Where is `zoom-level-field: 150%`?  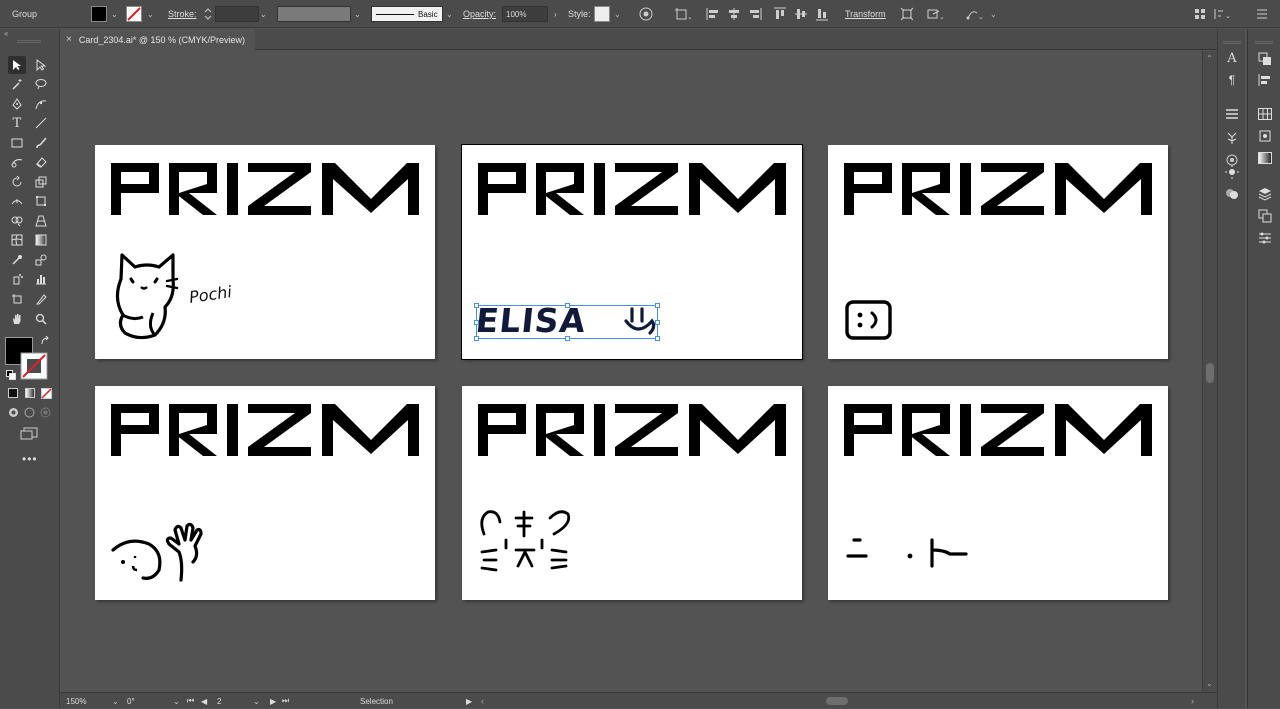 zoom-level-field: 150% is located at coordinates (76, 701).